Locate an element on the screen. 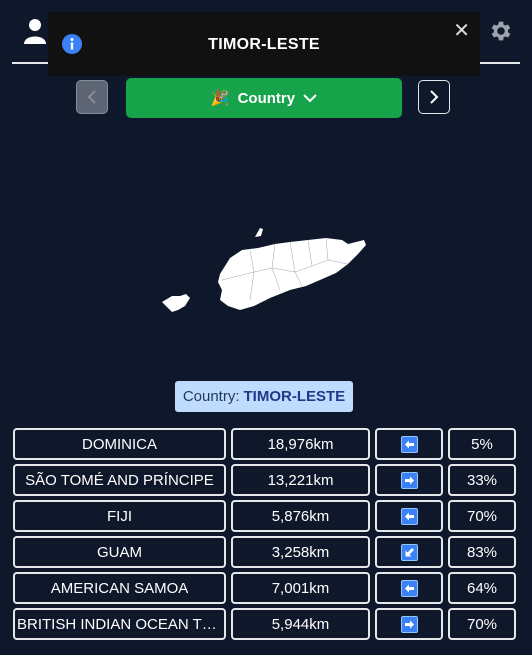 The width and height of the screenshot is (532, 655). guess-row: GUAM 3,258km 83% is located at coordinates (264, 552).